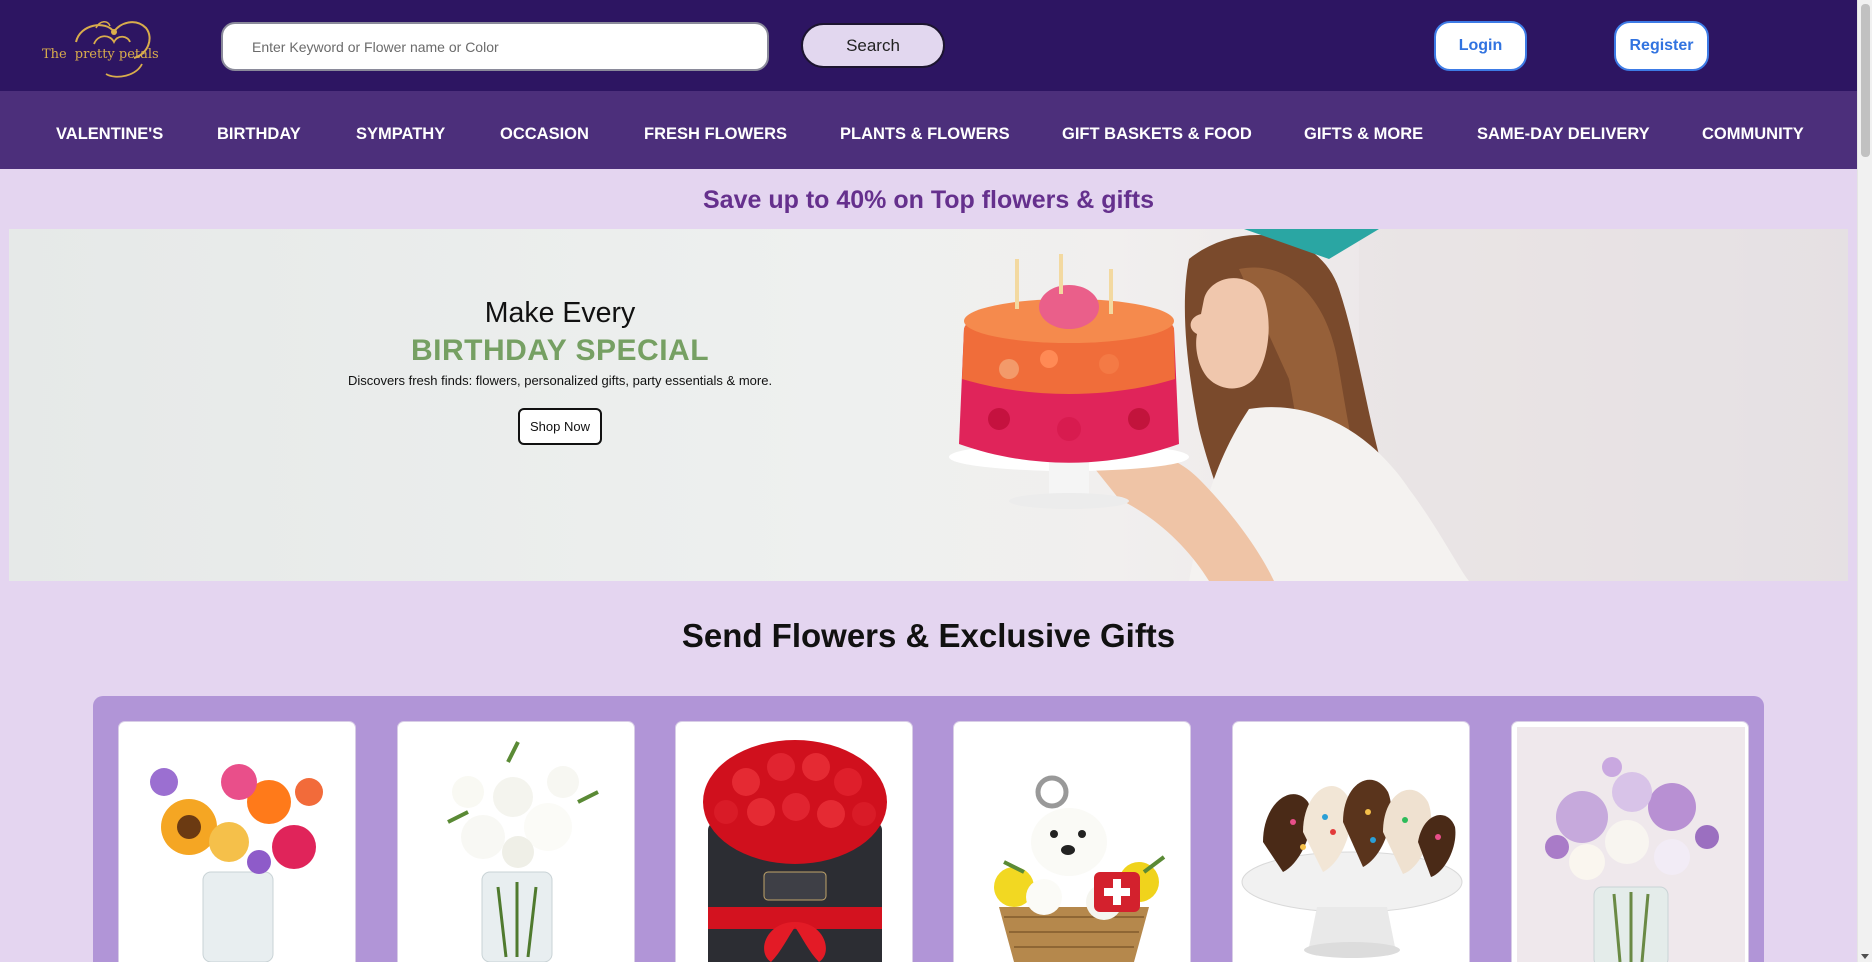 The width and height of the screenshot is (1872, 962). Describe the element at coordinates (560, 350) in the screenshot. I see `hero-heading-line2: BIRTHDAY SPECIAL` at that location.